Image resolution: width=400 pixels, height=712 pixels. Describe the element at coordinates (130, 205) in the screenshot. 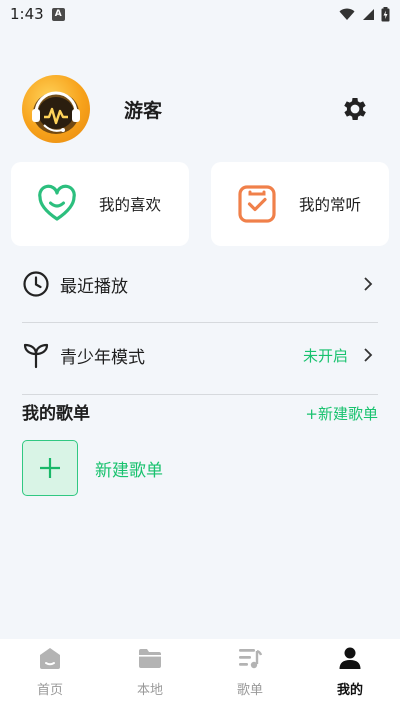

I see `my-likes-label: 我的喜欢` at that location.